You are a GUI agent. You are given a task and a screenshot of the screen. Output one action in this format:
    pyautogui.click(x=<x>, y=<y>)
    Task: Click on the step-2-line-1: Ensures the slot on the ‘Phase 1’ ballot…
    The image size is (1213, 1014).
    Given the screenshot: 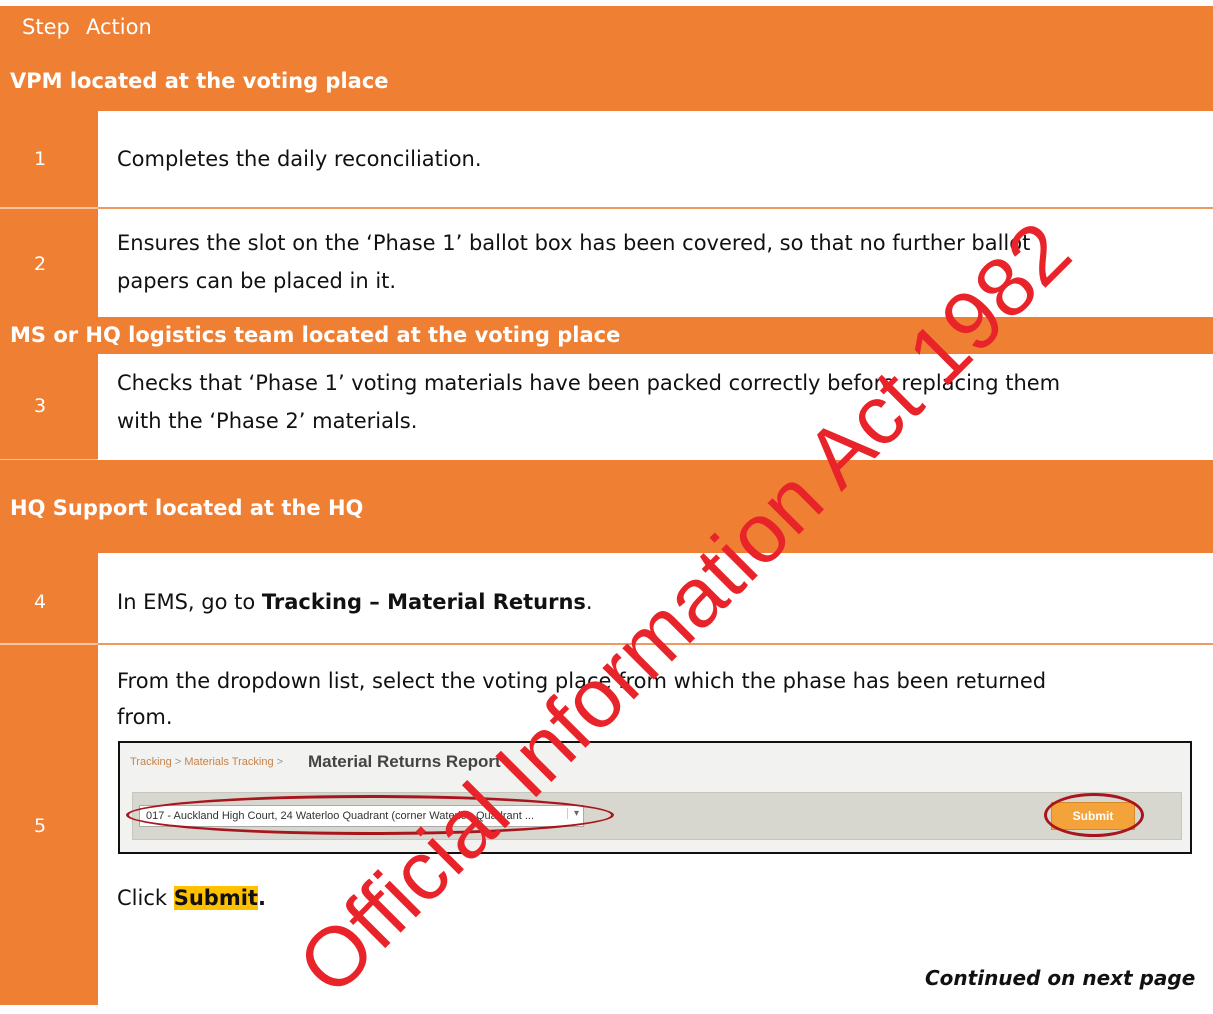 What is the action you would take?
    pyautogui.click(x=574, y=243)
    